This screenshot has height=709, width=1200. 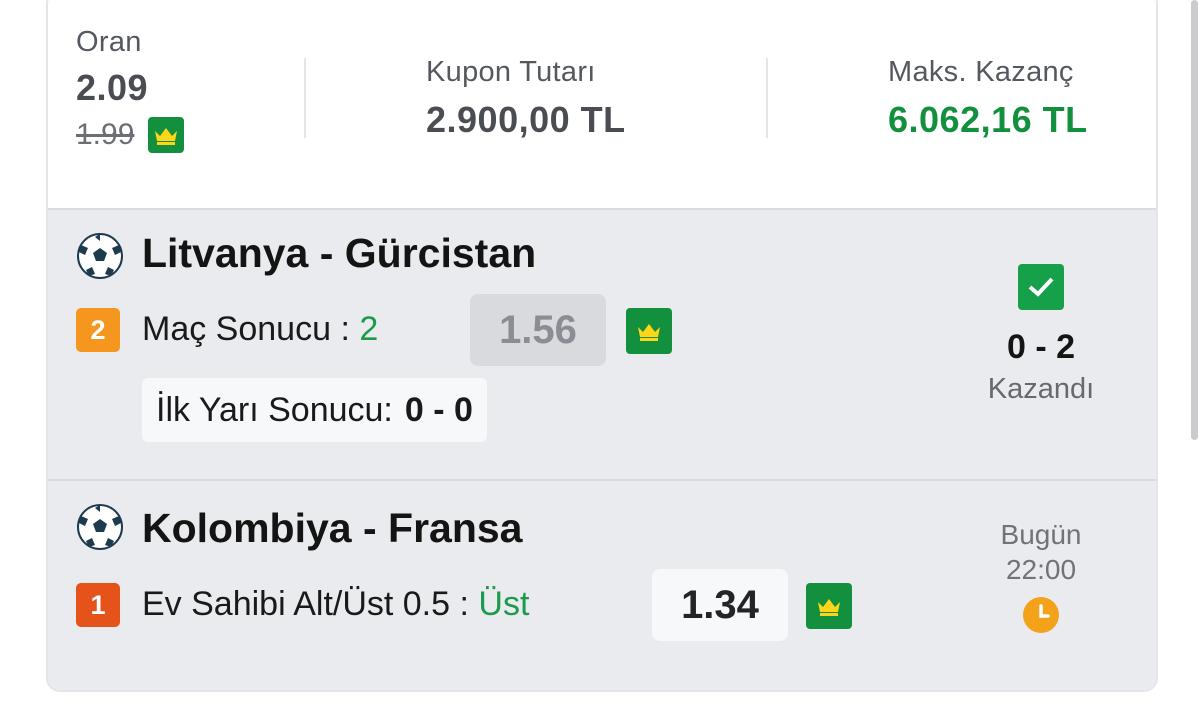 What do you see at coordinates (1041, 569) in the screenshot?
I see `match-time: 22:00` at bounding box center [1041, 569].